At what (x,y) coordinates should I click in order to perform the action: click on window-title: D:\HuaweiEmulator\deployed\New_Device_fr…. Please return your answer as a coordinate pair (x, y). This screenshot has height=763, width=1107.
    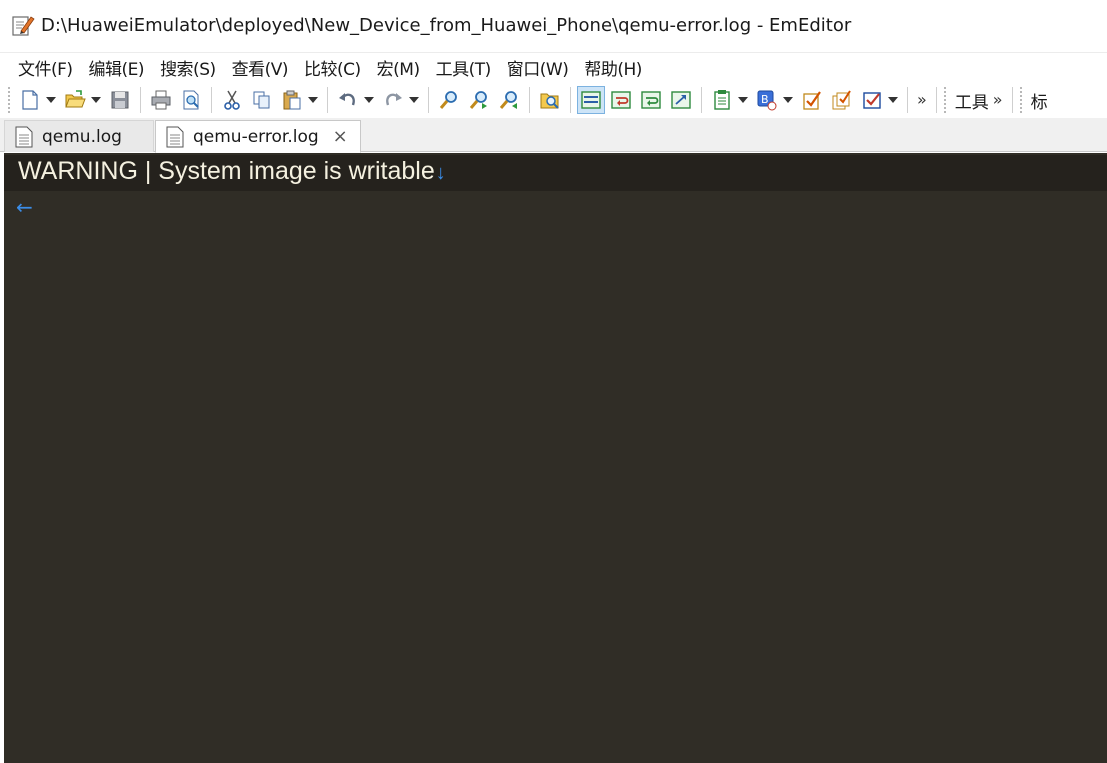
    Looking at the image, I should click on (446, 25).